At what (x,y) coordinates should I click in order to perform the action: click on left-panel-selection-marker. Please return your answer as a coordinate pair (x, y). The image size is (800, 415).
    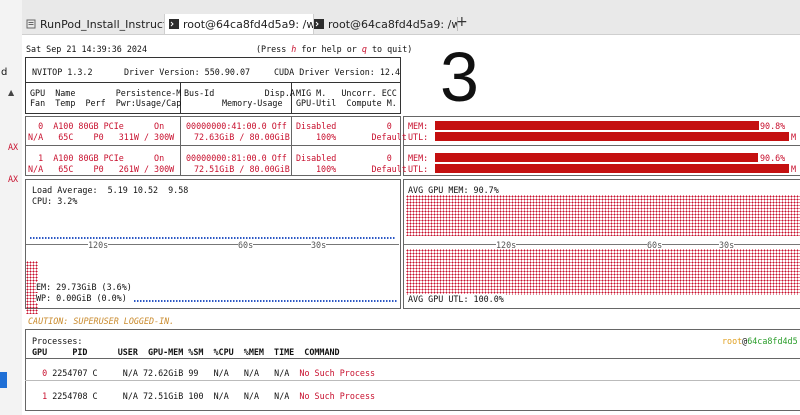
    Looking at the image, I should click on (3, 380).